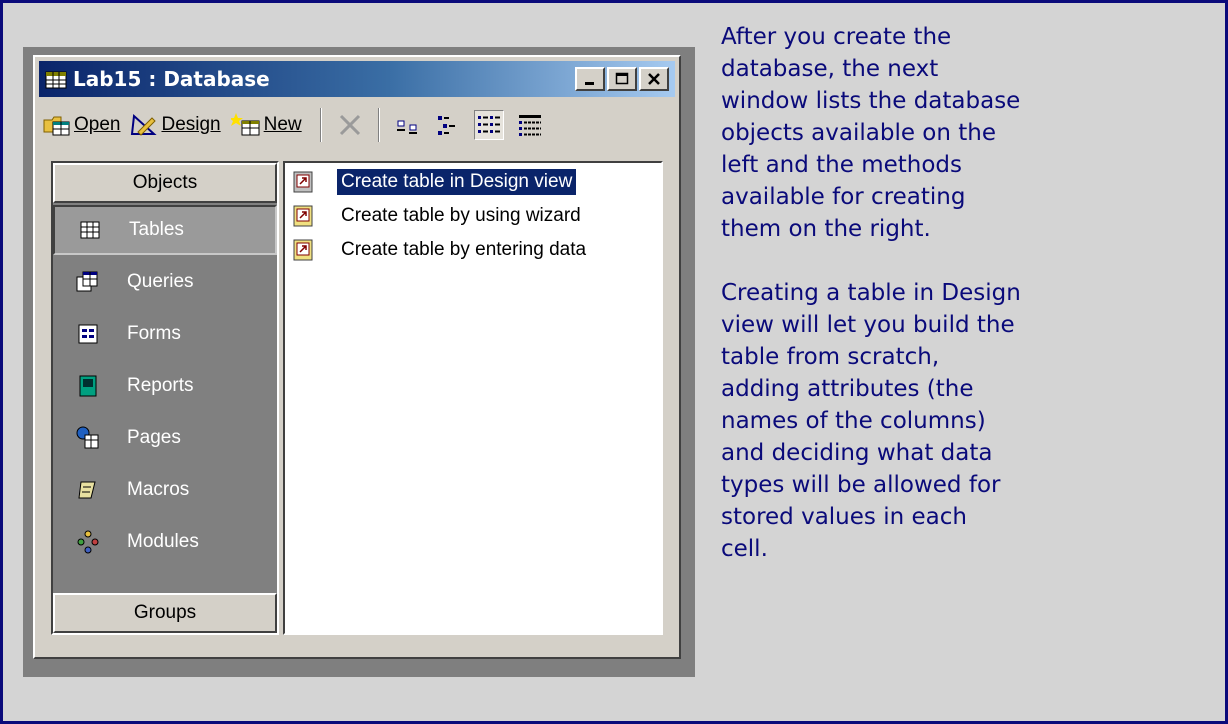  I want to click on list-view-icon, so click(488, 124).